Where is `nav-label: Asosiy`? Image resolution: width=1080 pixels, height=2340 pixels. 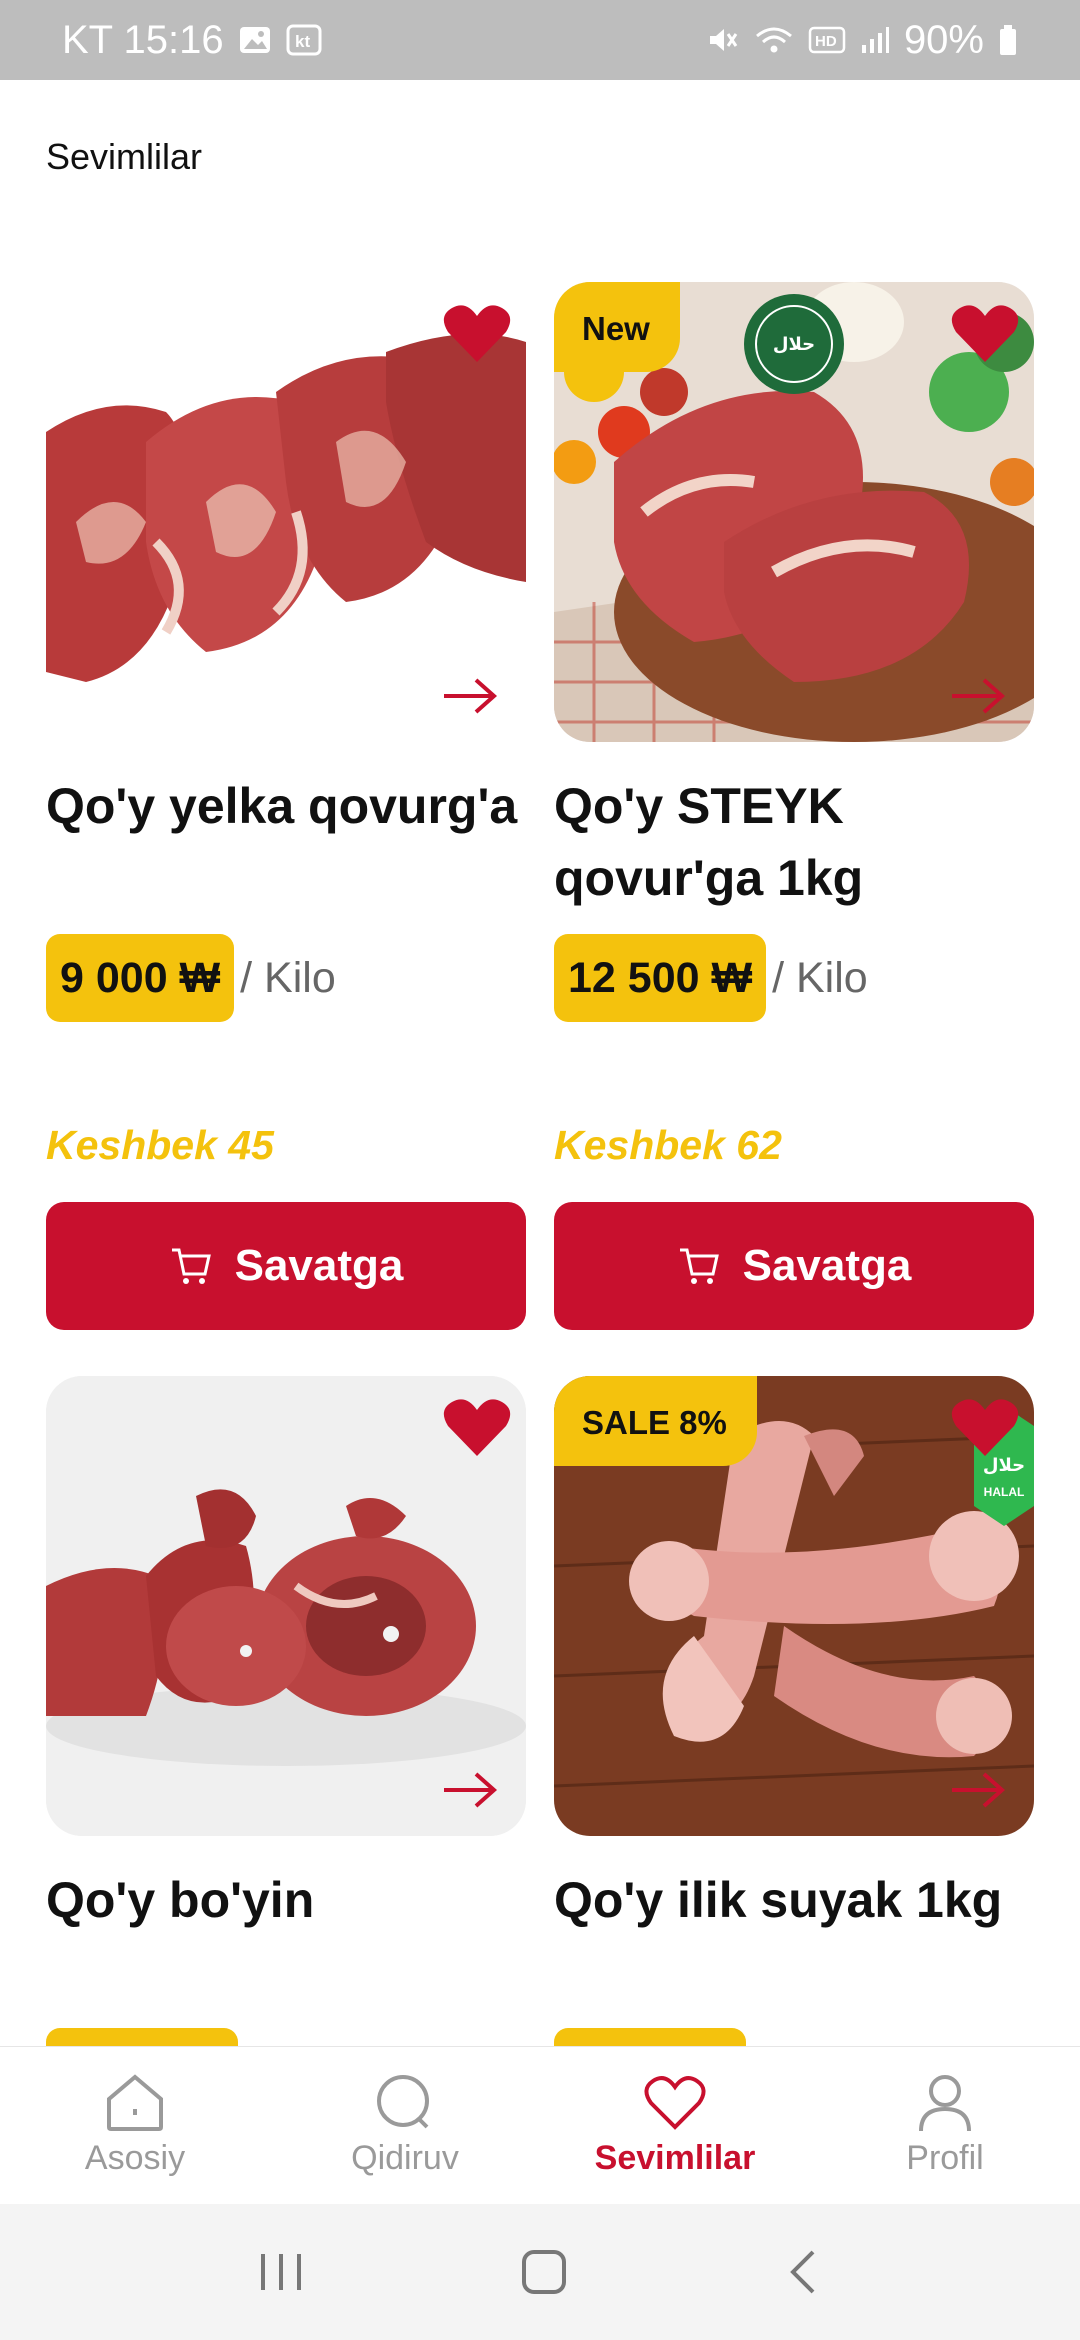 nav-label: Asosiy is located at coordinates (135, 2158).